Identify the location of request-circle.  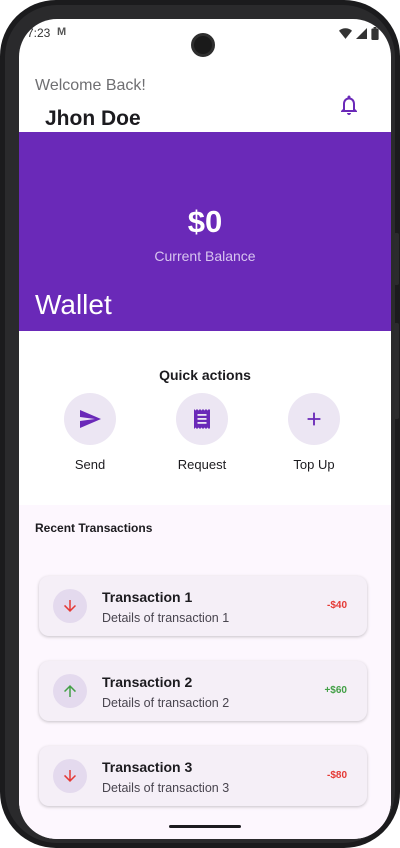
(202, 419).